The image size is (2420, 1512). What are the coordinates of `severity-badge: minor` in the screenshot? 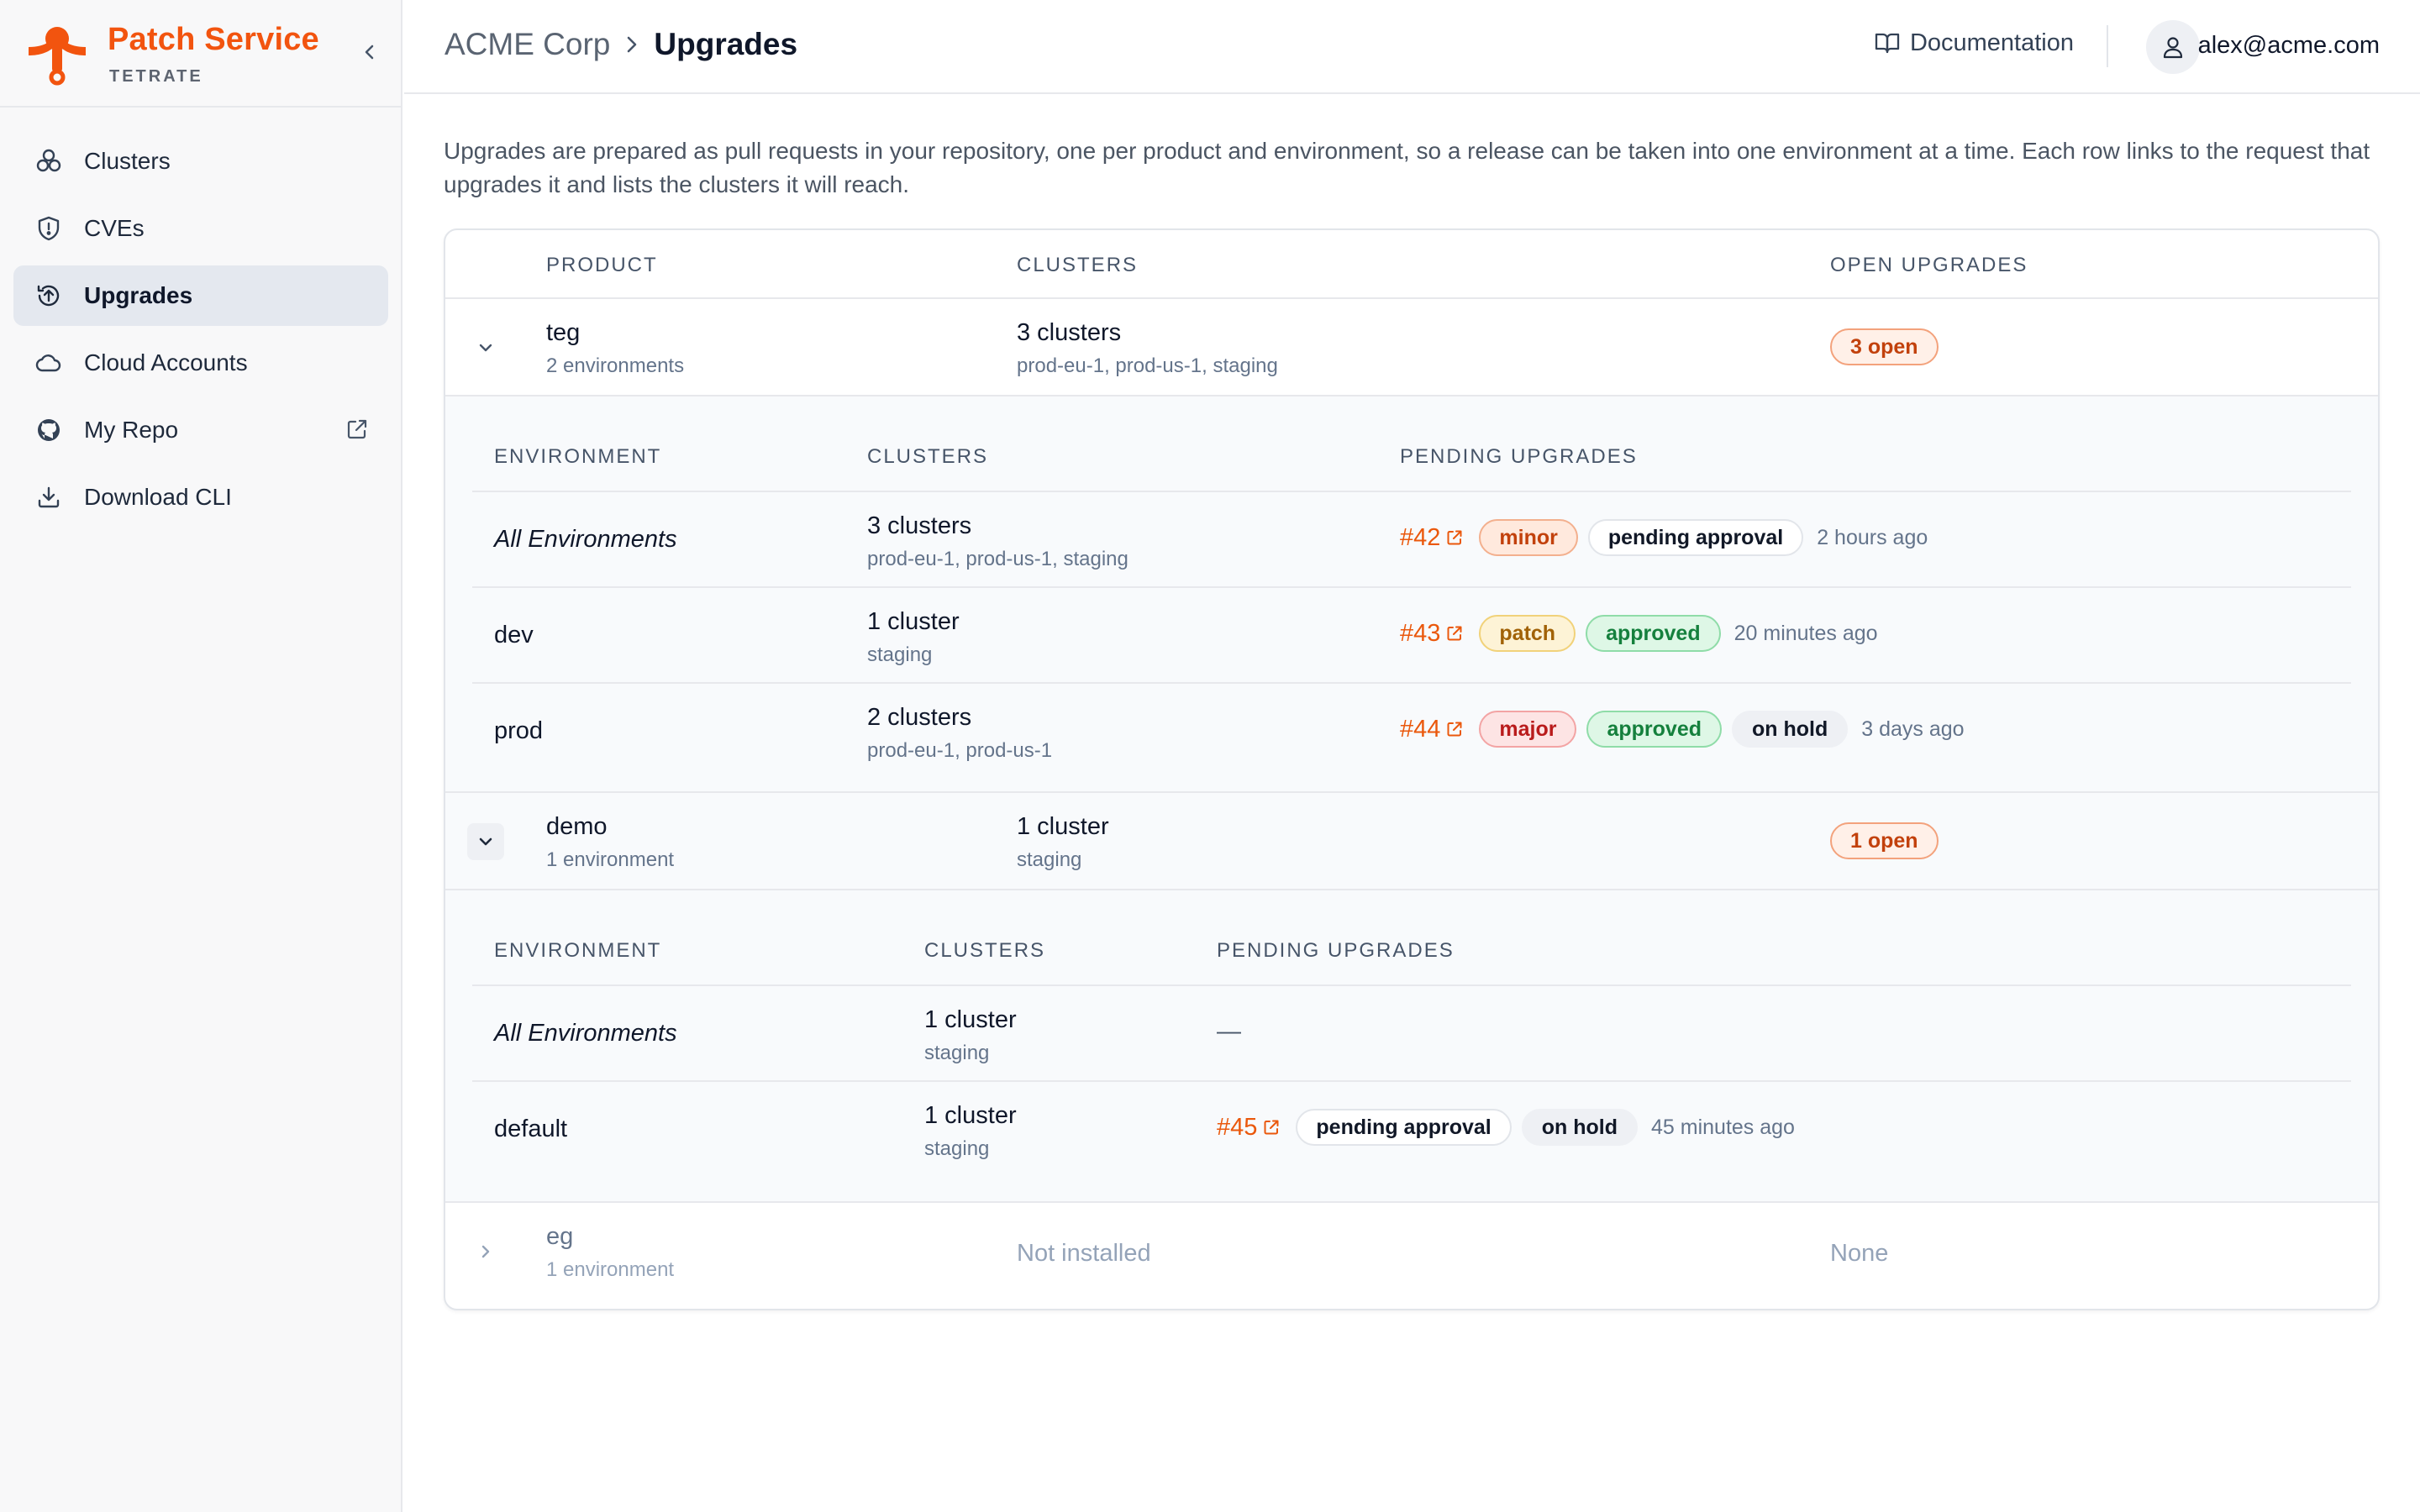 It's located at (1528, 537).